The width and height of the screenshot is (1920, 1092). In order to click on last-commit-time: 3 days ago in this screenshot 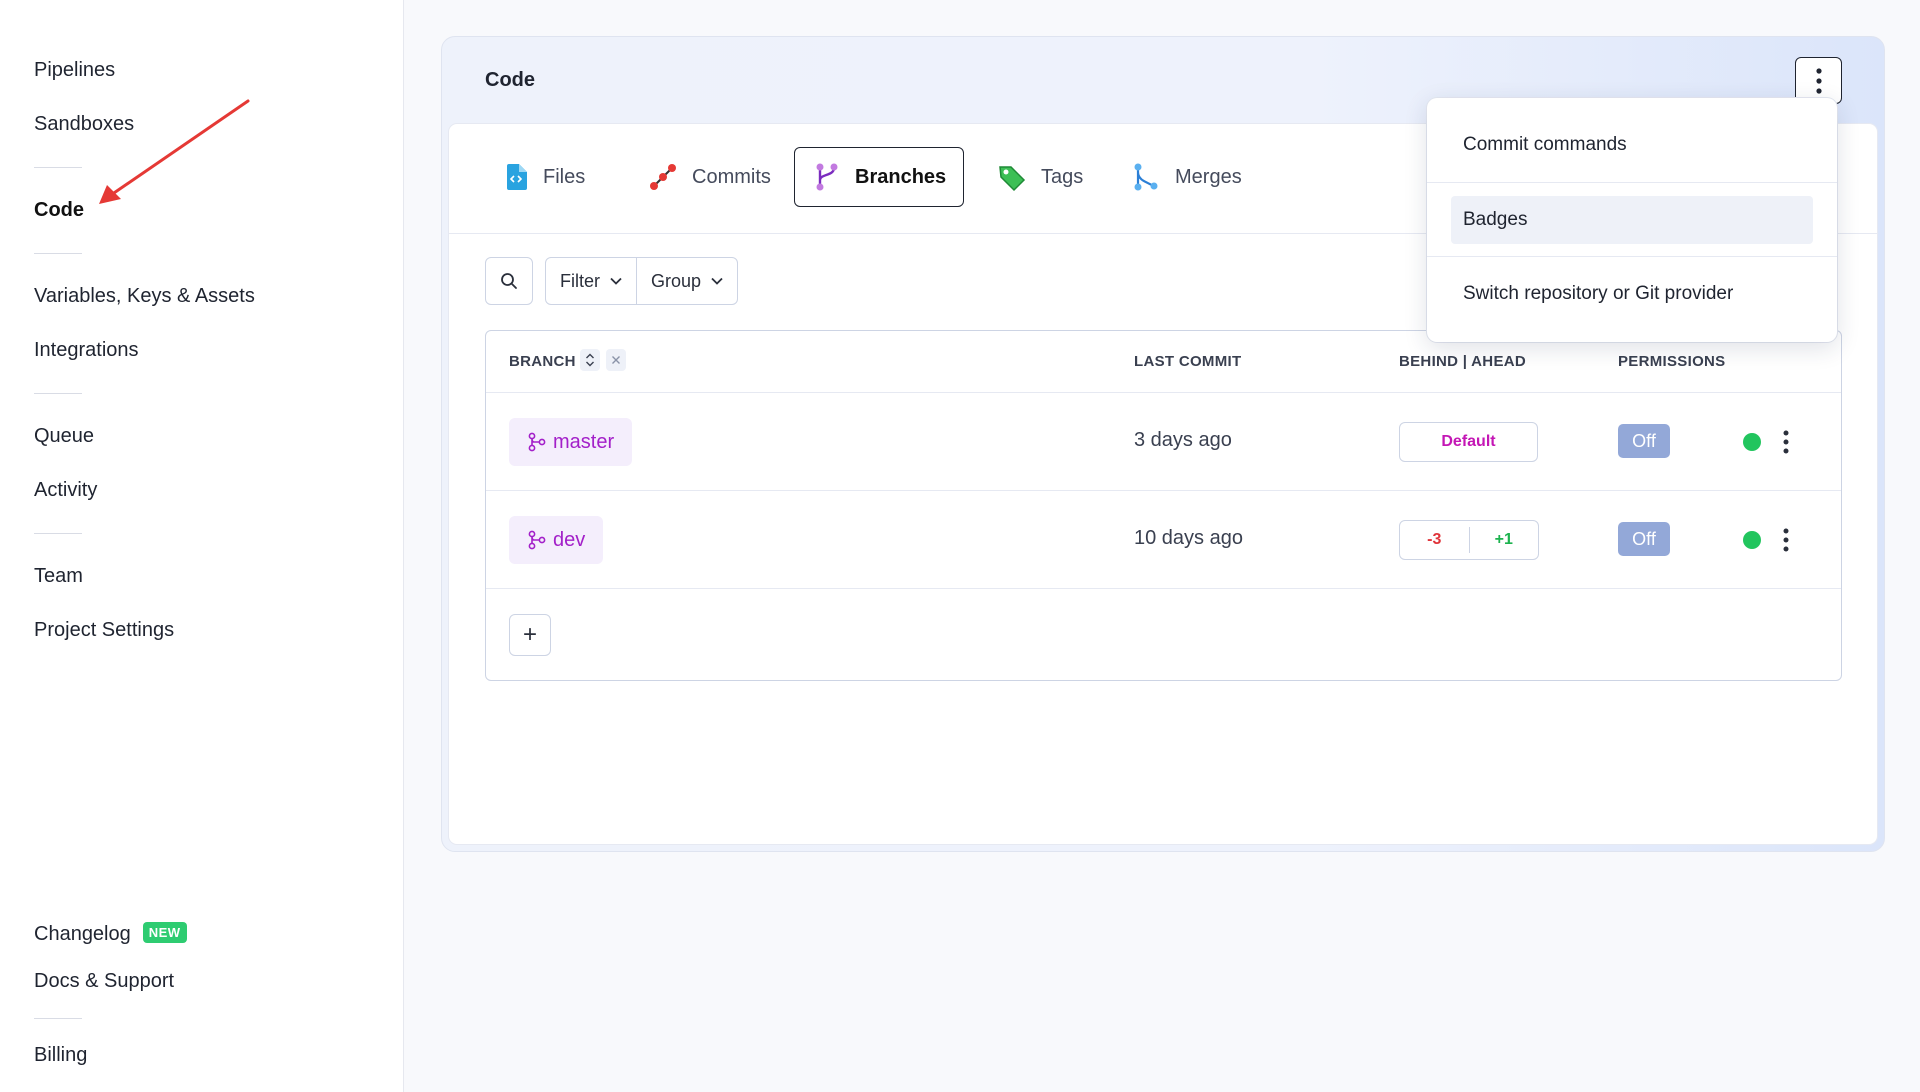, I will do `click(1183, 440)`.